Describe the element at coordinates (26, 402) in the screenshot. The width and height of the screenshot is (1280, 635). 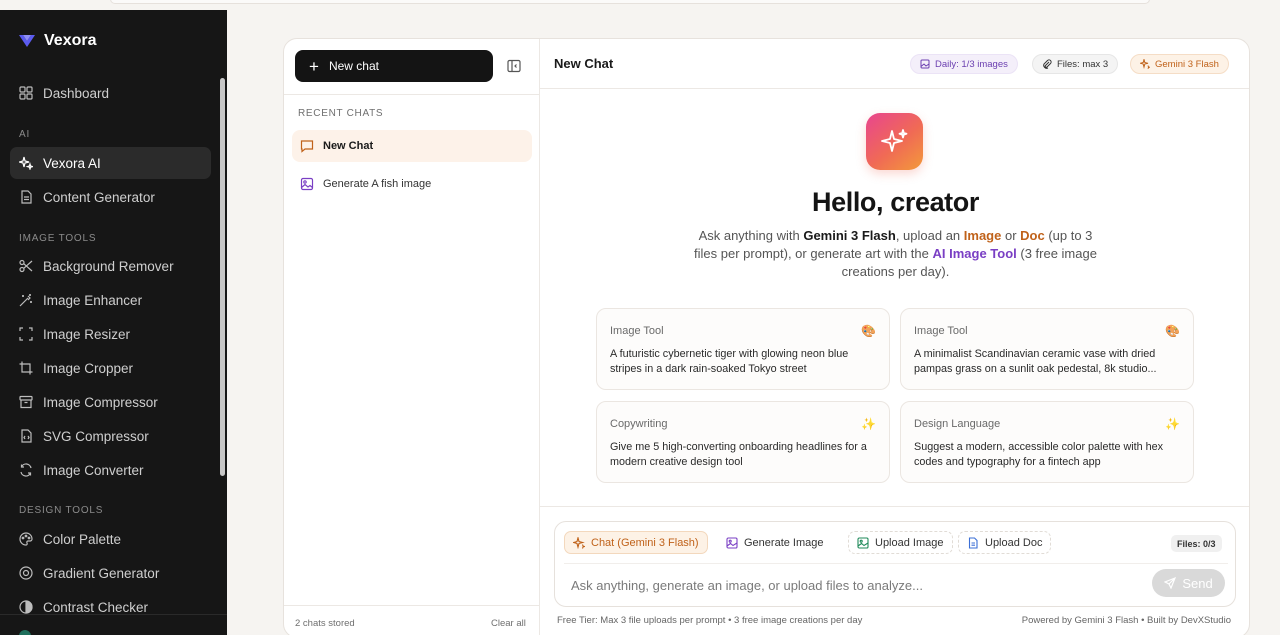
I see `archive-icon` at that location.